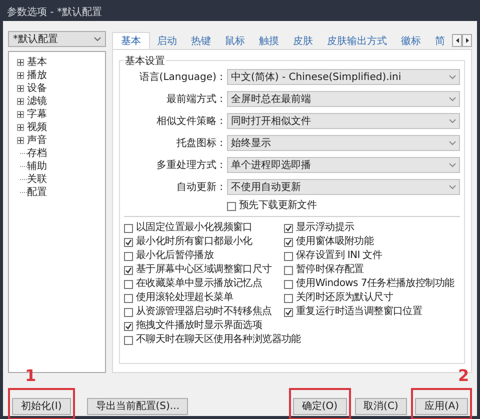  I want to click on dialog-button: 应用(A), so click(441, 406).